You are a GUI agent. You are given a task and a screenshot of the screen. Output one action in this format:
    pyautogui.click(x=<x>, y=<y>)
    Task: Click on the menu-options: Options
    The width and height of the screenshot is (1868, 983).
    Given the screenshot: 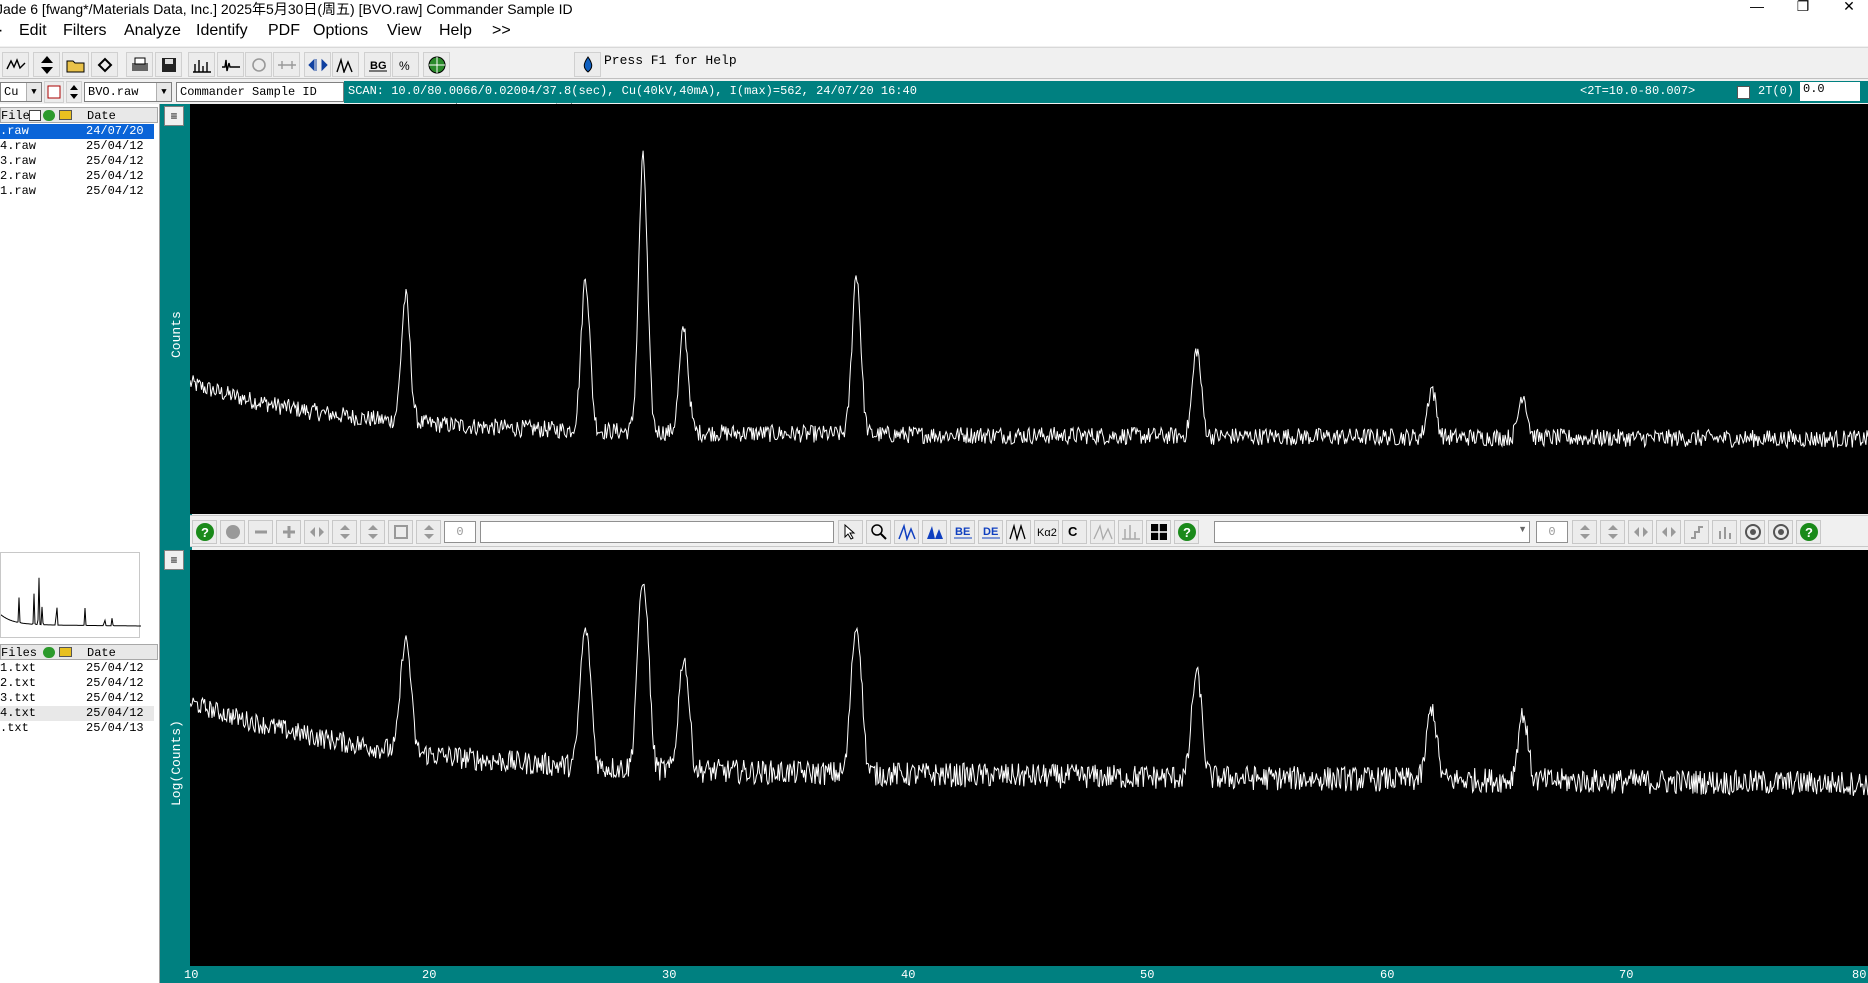 What is the action you would take?
    pyautogui.click(x=340, y=31)
    